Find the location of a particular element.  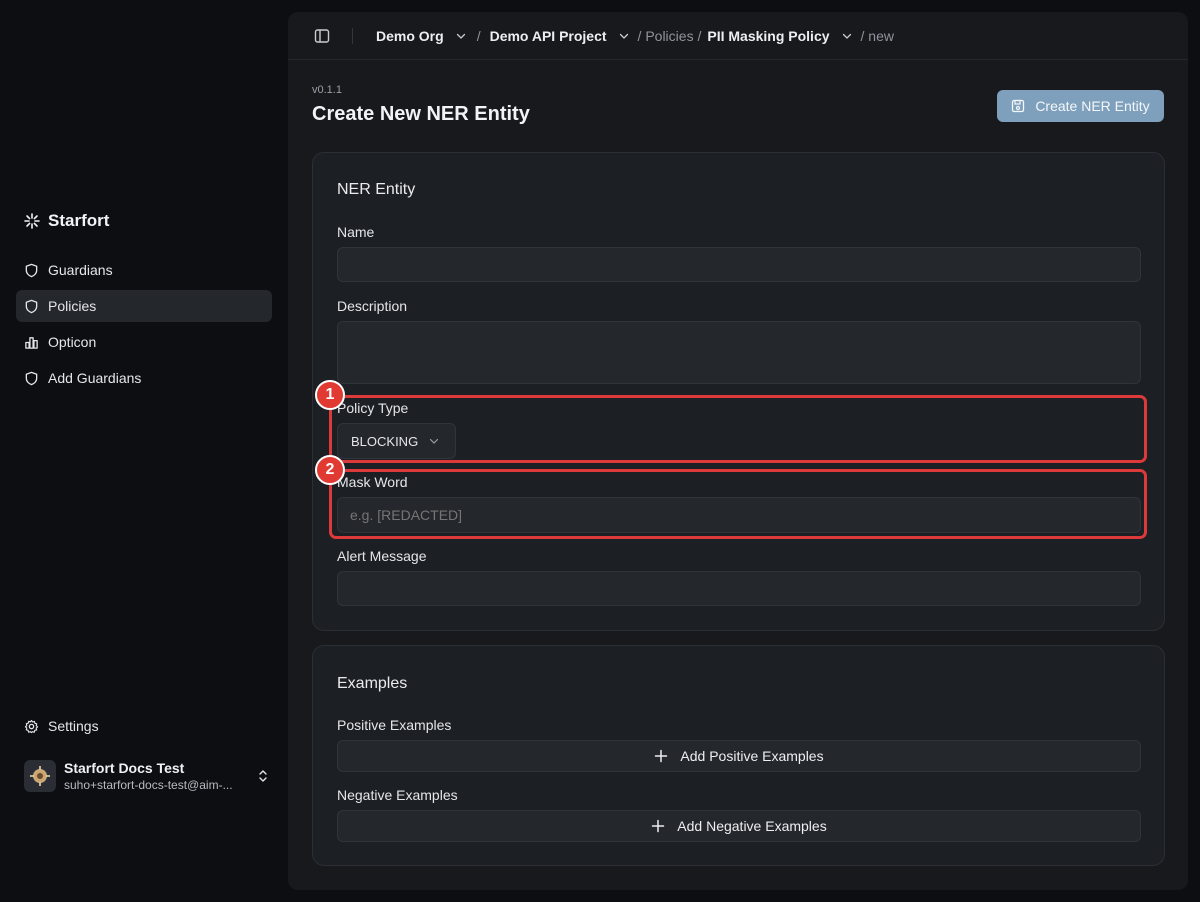

settings-link: Settings is located at coordinates (61, 726).